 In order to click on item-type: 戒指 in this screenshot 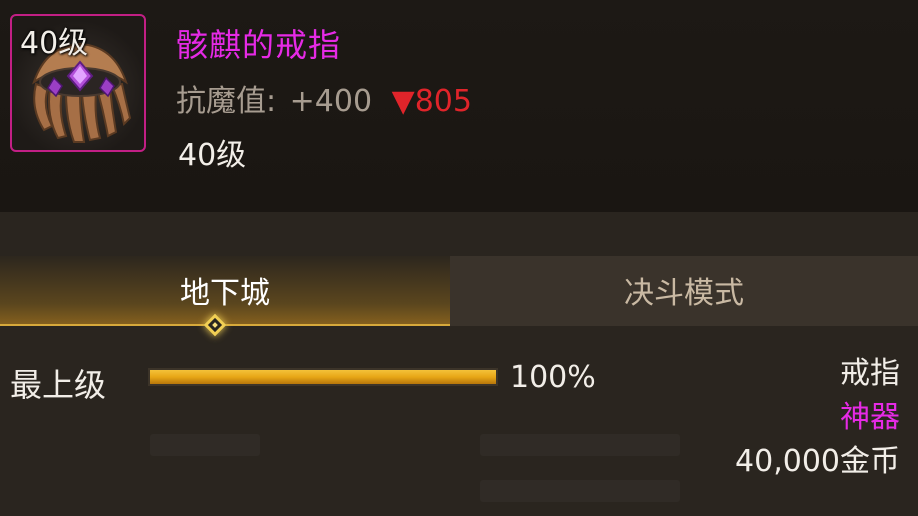, I will do `click(870, 373)`.